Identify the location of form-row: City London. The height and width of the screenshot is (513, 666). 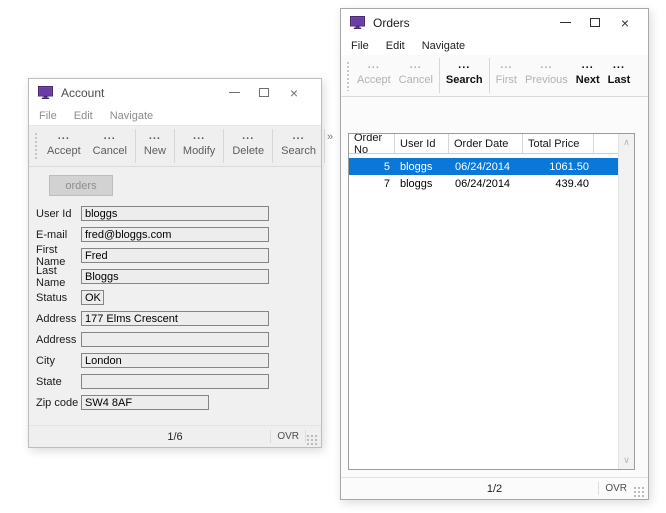
(152, 360).